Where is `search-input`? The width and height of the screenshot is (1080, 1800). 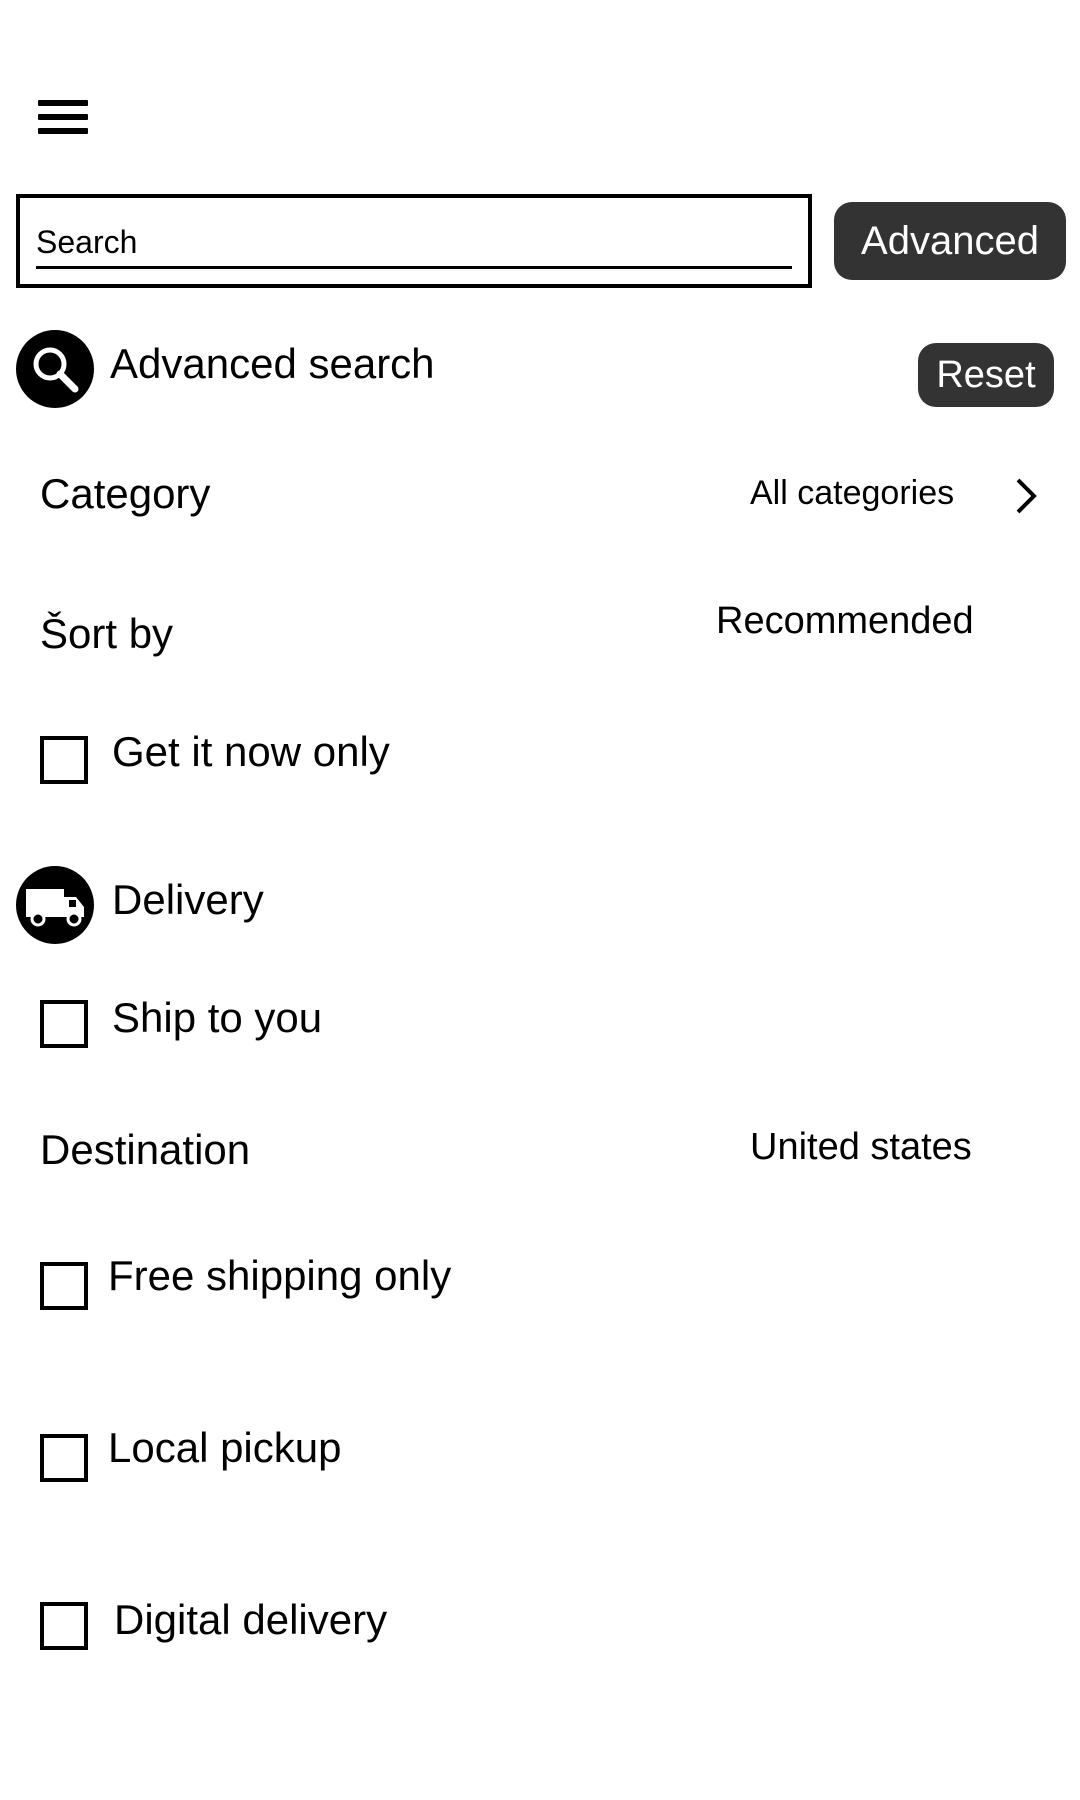 search-input is located at coordinates (414, 243).